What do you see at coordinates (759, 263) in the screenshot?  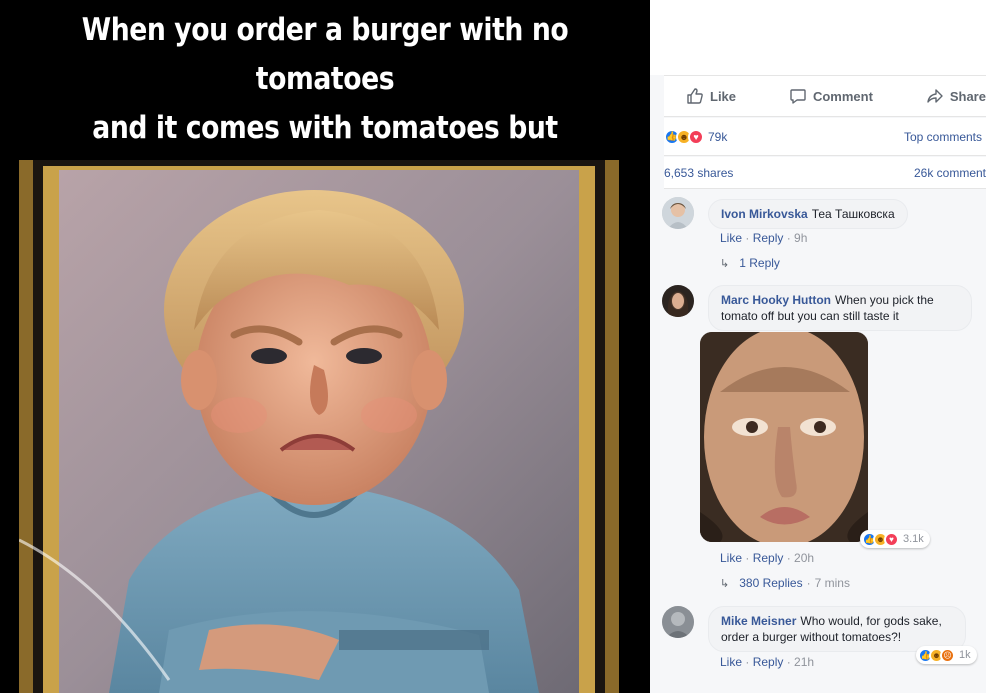 I see `replies-label: 1 Reply` at bounding box center [759, 263].